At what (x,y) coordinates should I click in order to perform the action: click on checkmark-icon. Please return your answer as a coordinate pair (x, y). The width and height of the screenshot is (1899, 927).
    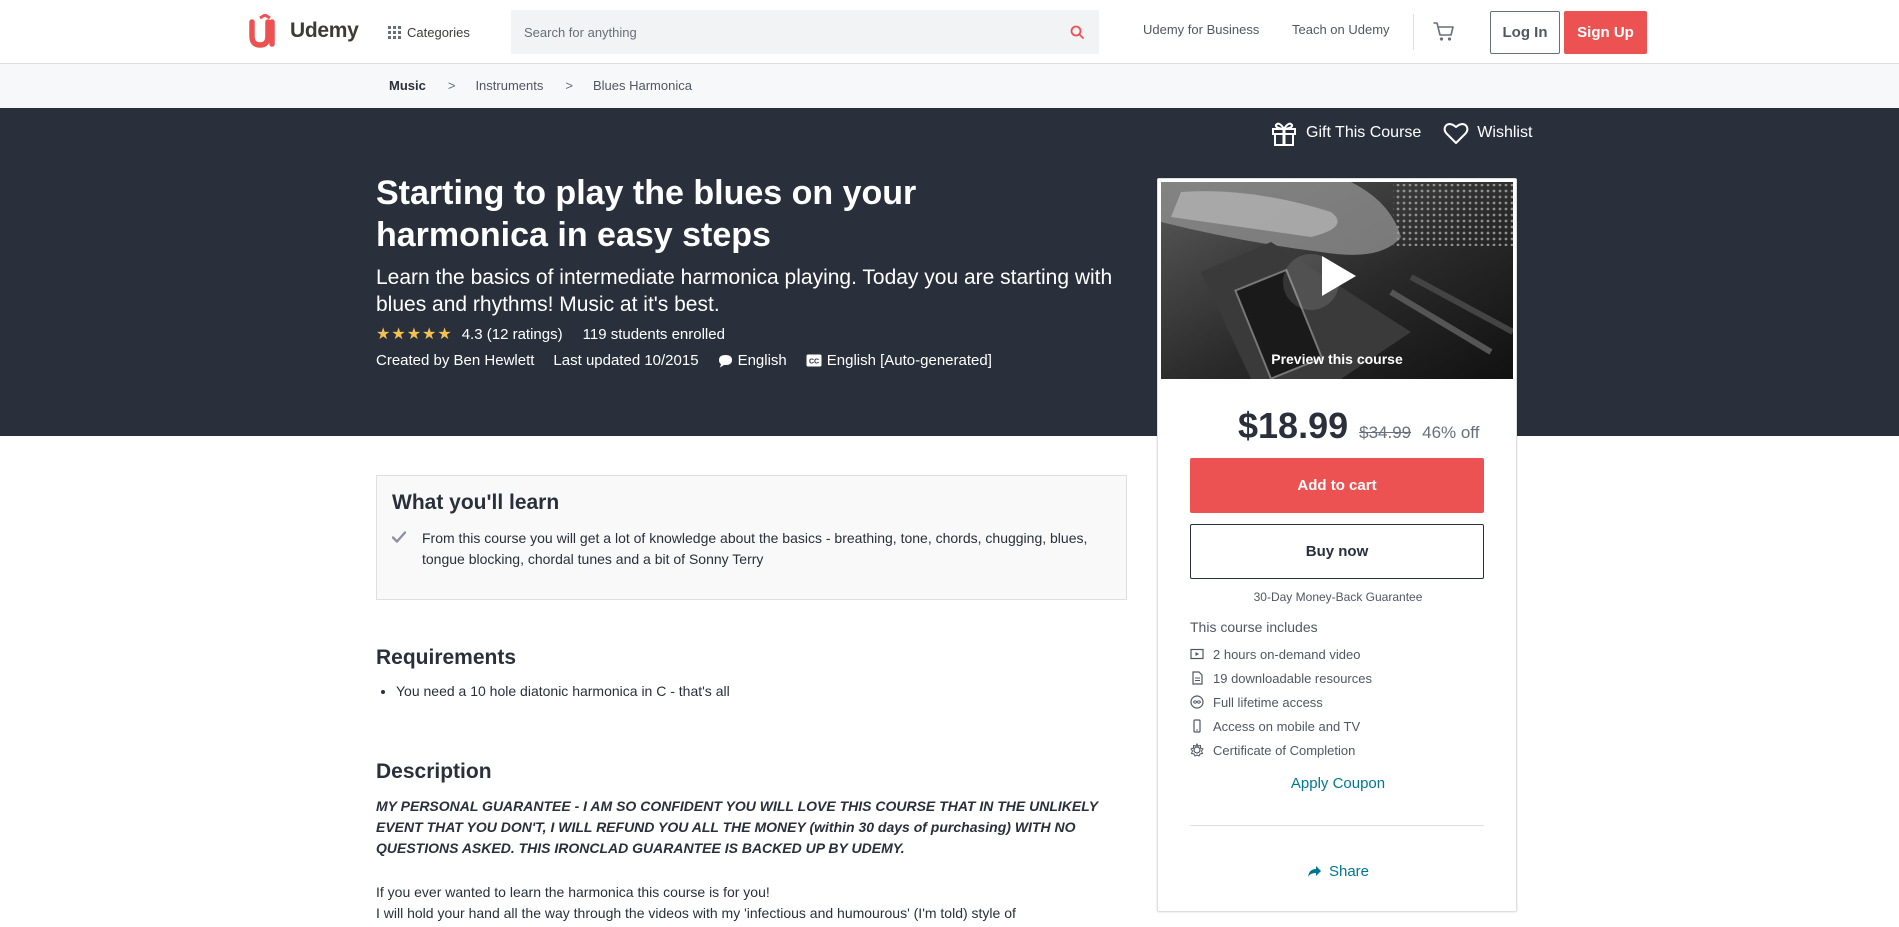
    Looking at the image, I should click on (399, 537).